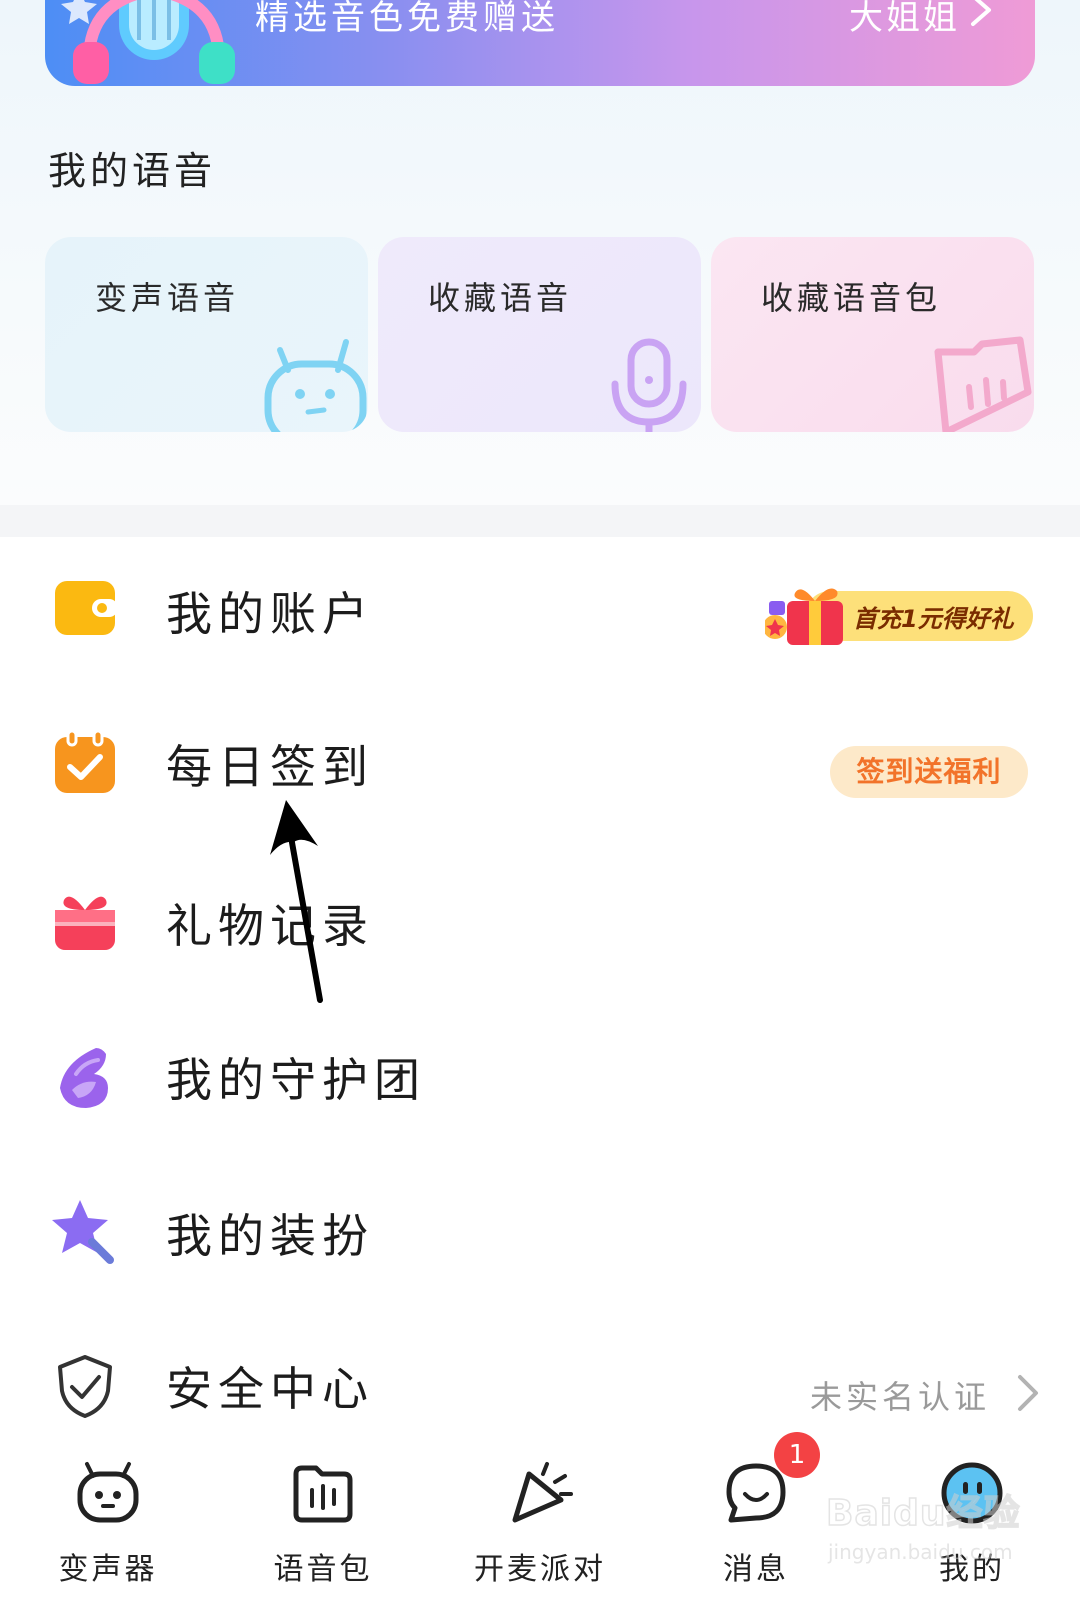 This screenshot has height=1600, width=1080. Describe the element at coordinates (933, 619) in the screenshot. I see `badge-text: 首充1元得好礼` at that location.